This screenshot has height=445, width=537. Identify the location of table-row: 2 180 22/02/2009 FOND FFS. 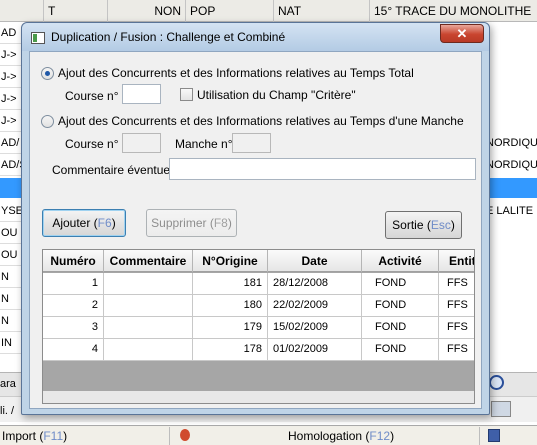
(258, 306).